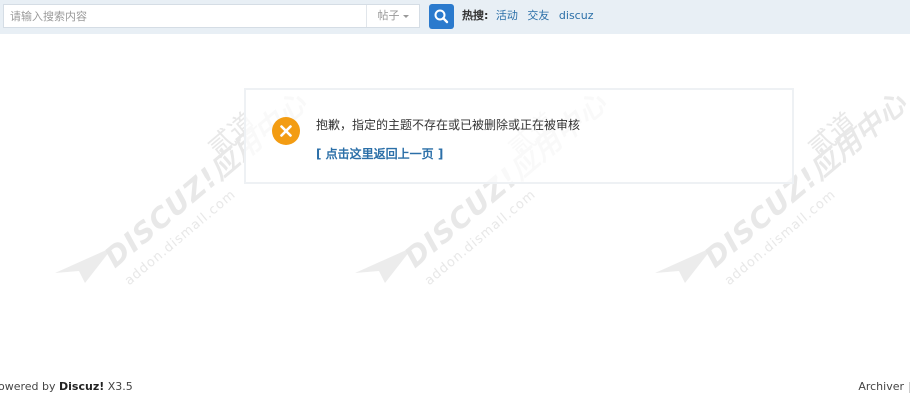 This screenshot has width=910, height=396. I want to click on hot-search: 热搜: 活动 交友 discuz, so click(530, 17).